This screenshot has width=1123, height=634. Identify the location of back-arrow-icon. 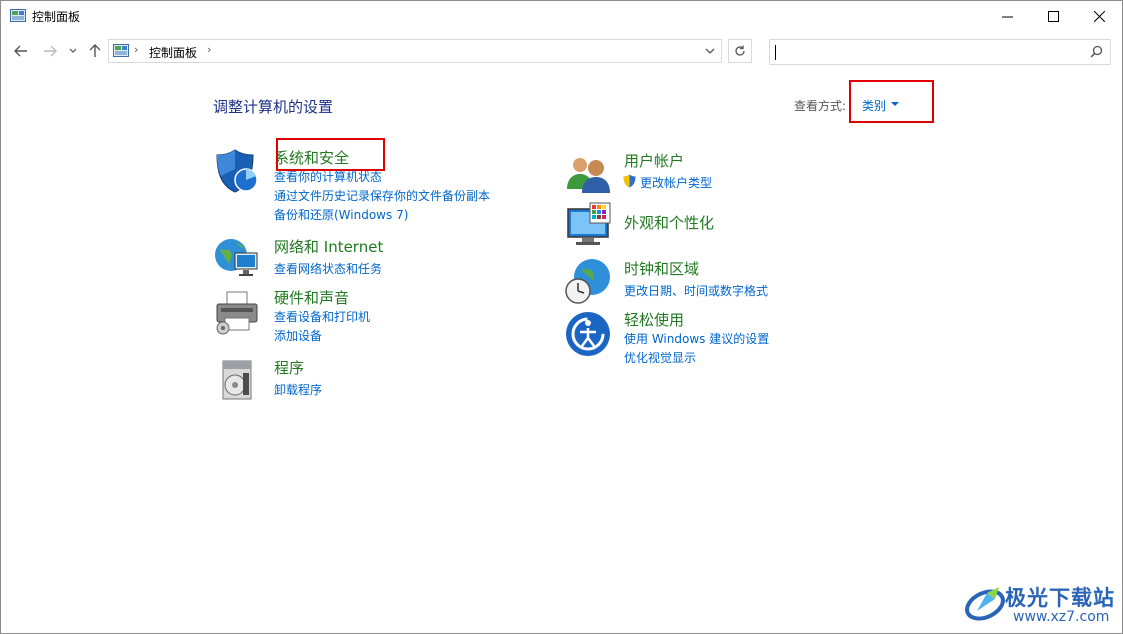
(20, 51).